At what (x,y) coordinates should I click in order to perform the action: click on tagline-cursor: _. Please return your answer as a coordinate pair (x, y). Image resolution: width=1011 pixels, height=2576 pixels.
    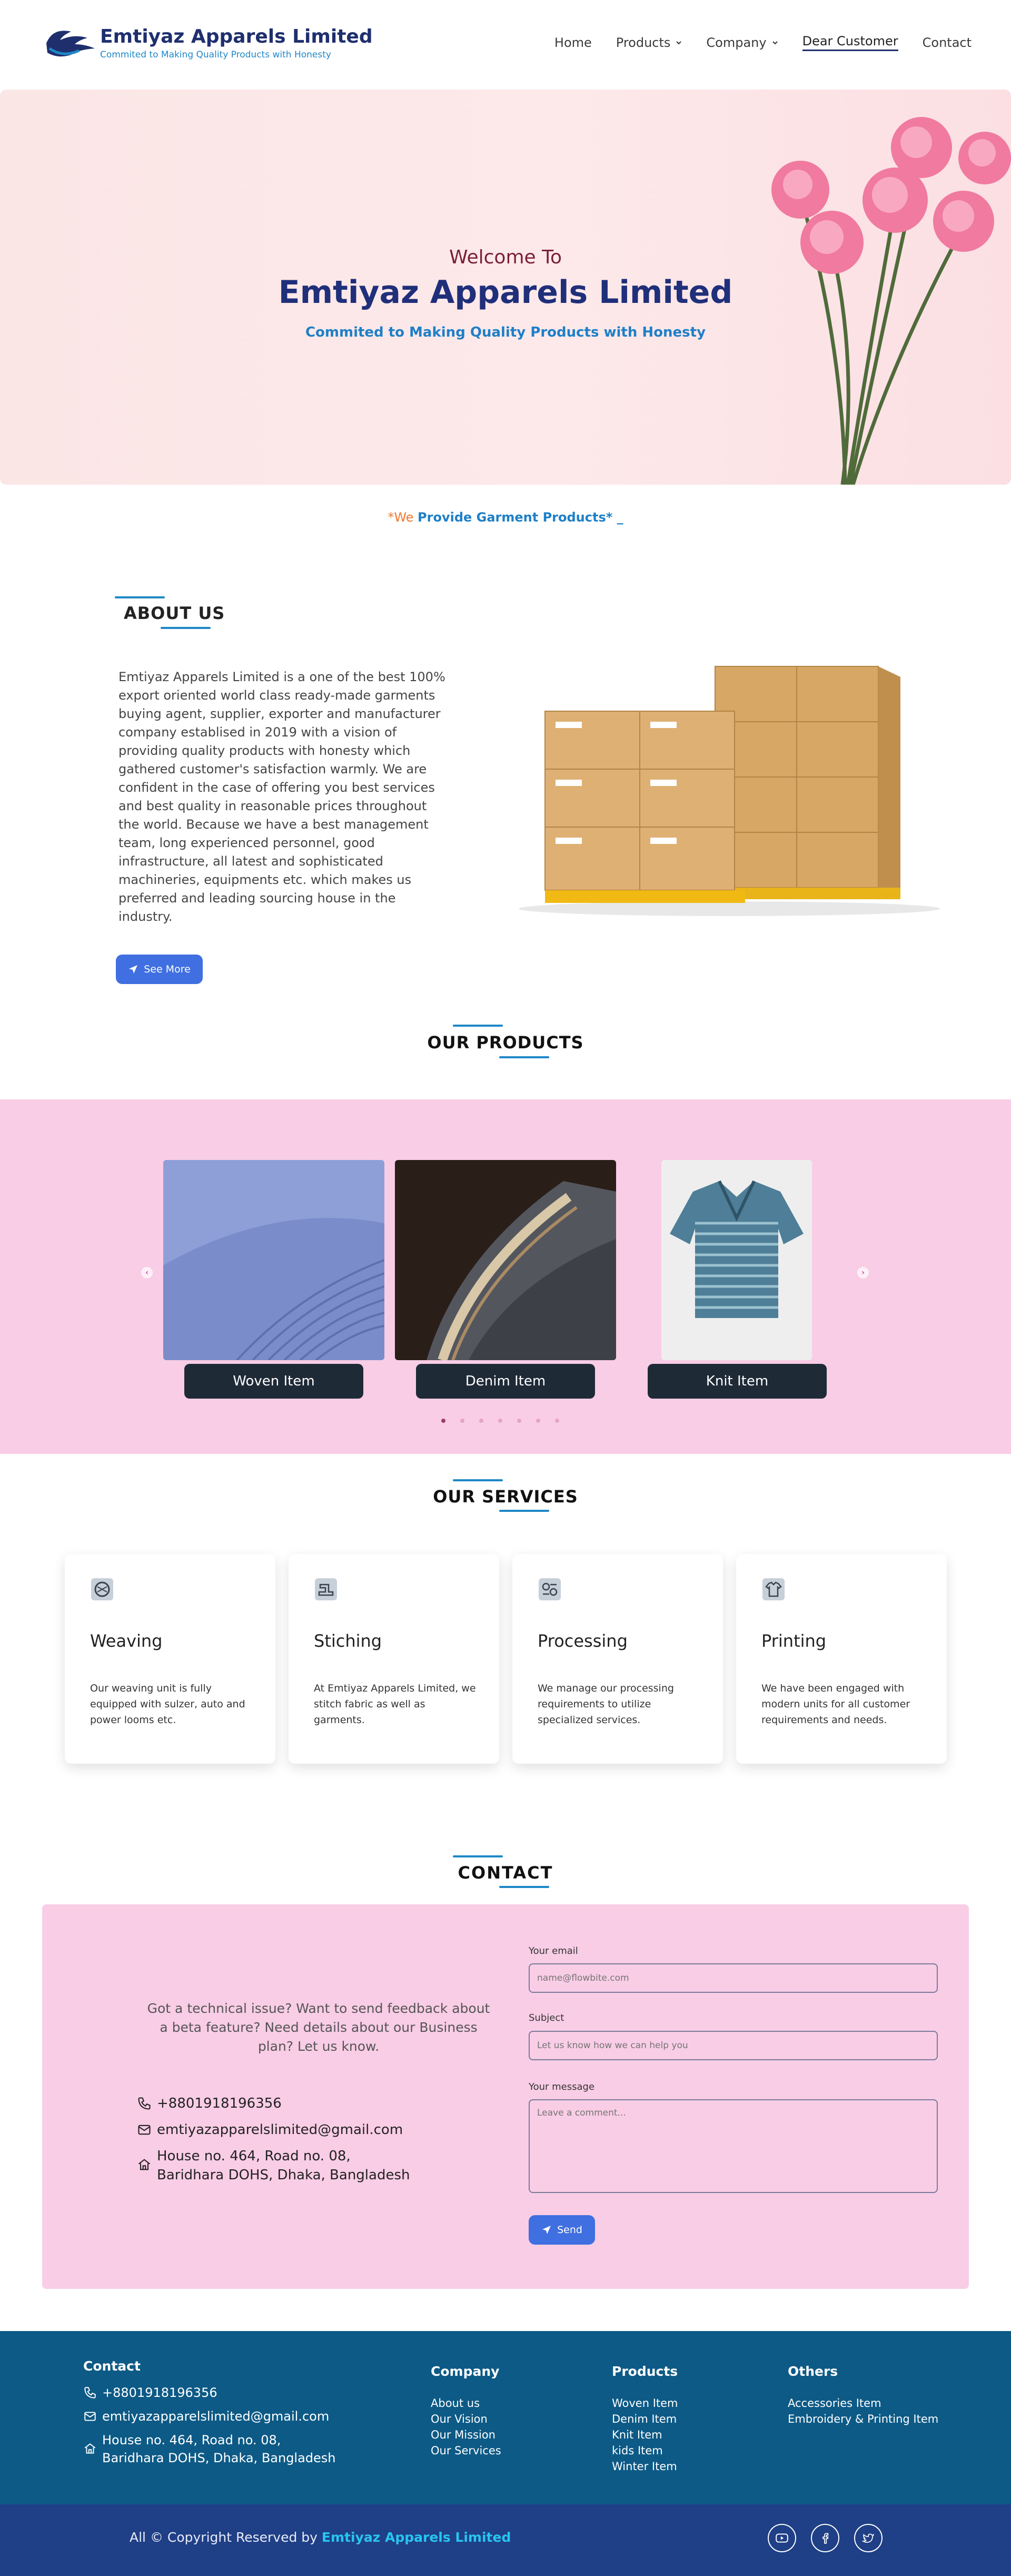
    Looking at the image, I should click on (618, 517).